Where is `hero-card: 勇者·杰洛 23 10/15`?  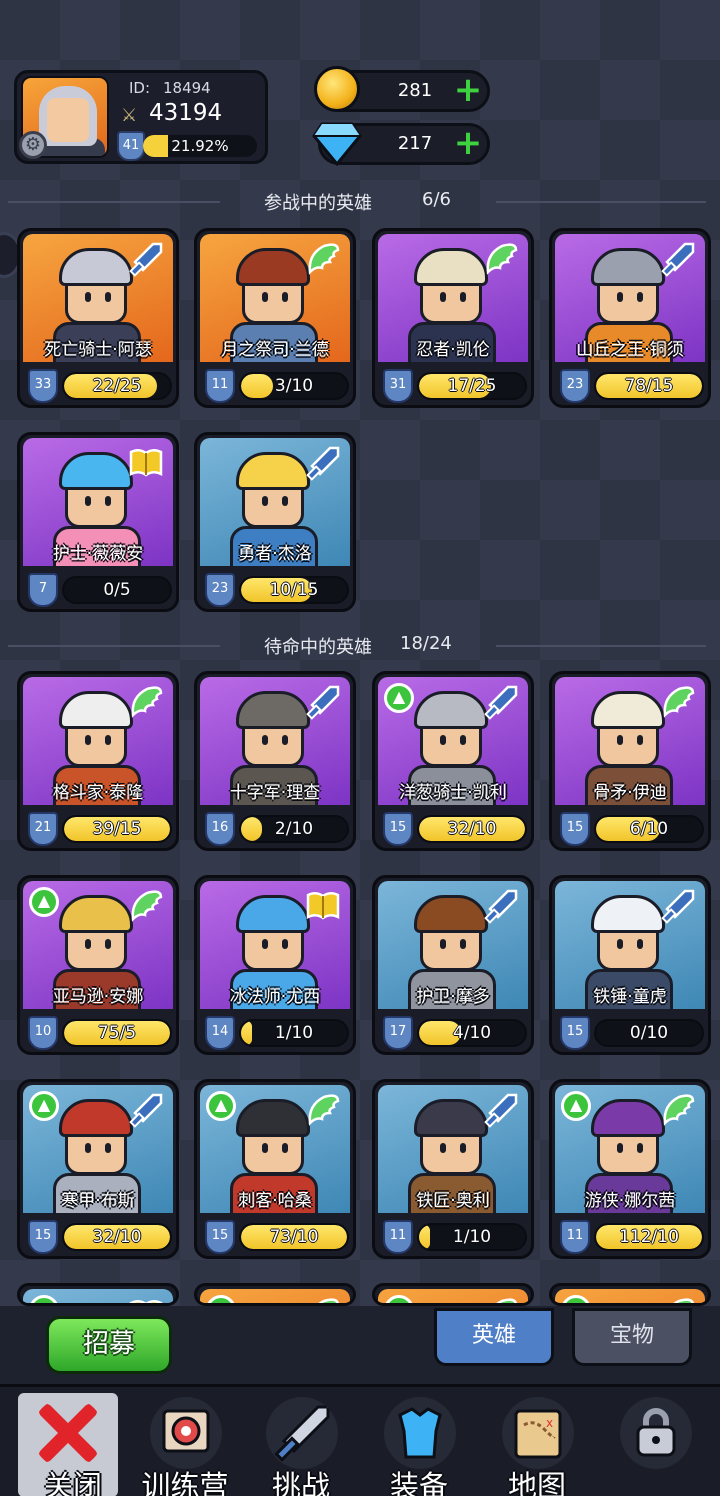 hero-card: 勇者·杰洛 23 10/15 is located at coordinates (275, 522).